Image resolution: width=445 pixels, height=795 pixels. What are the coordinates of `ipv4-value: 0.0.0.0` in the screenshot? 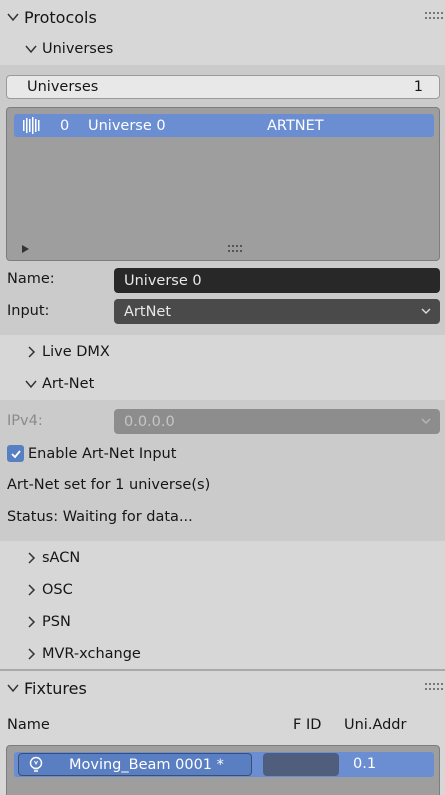 It's located at (149, 421).